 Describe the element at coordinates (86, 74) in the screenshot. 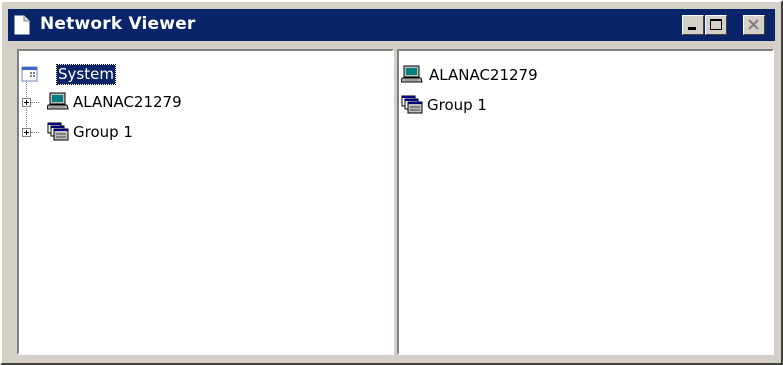

I see `tree-label-system: System` at that location.